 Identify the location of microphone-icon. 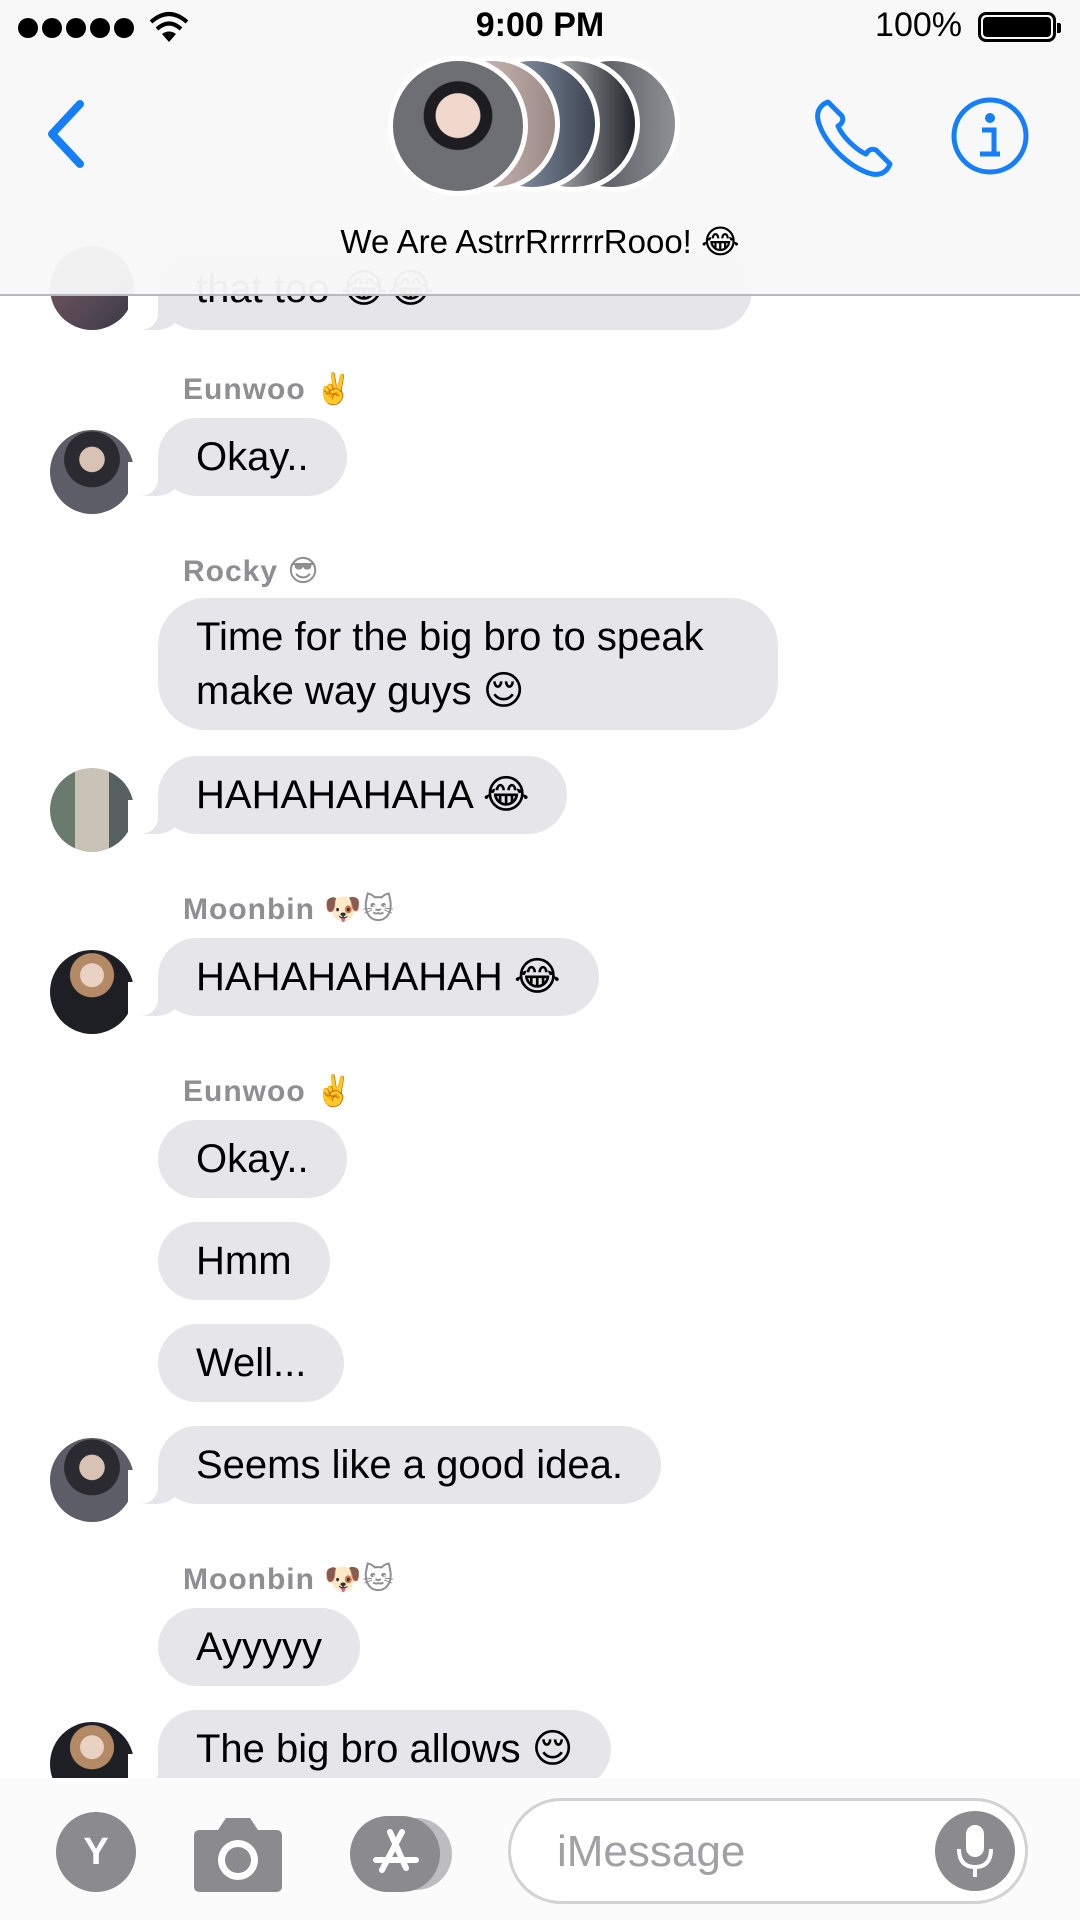
(975, 1851).